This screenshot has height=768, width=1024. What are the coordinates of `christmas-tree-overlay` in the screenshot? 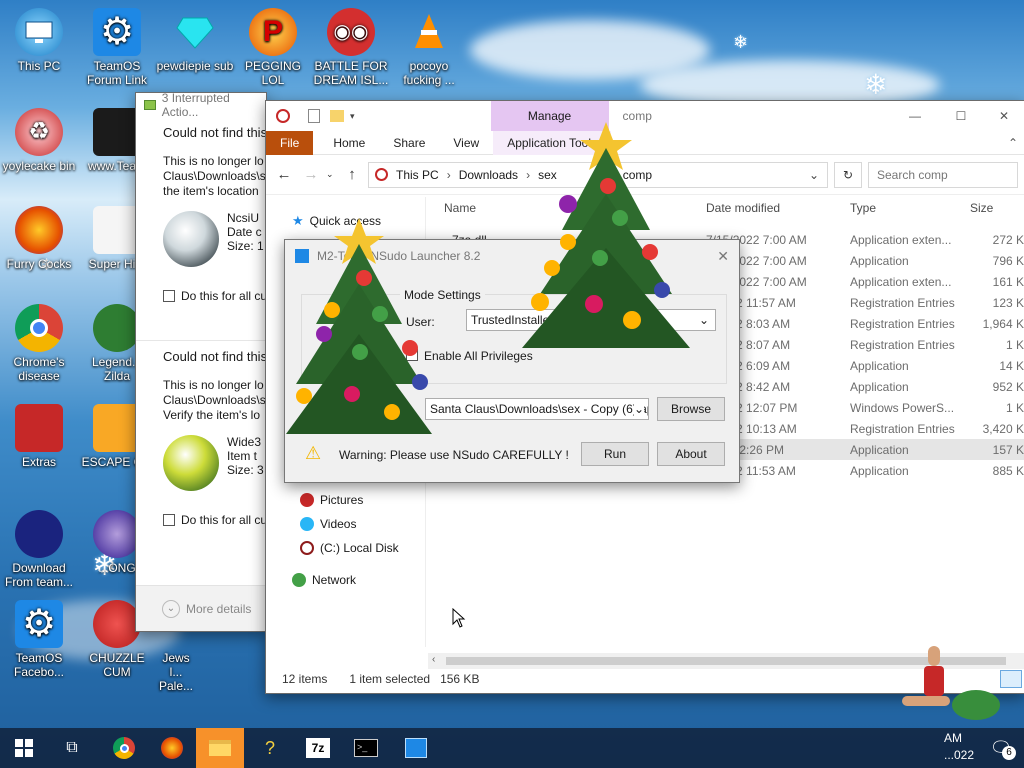 It's located at (359, 326).